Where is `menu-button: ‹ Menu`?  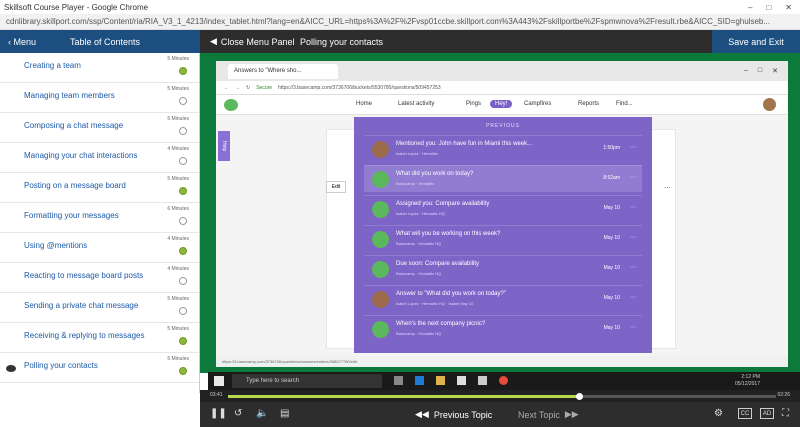
menu-button: ‹ Menu is located at coordinates (30, 42).